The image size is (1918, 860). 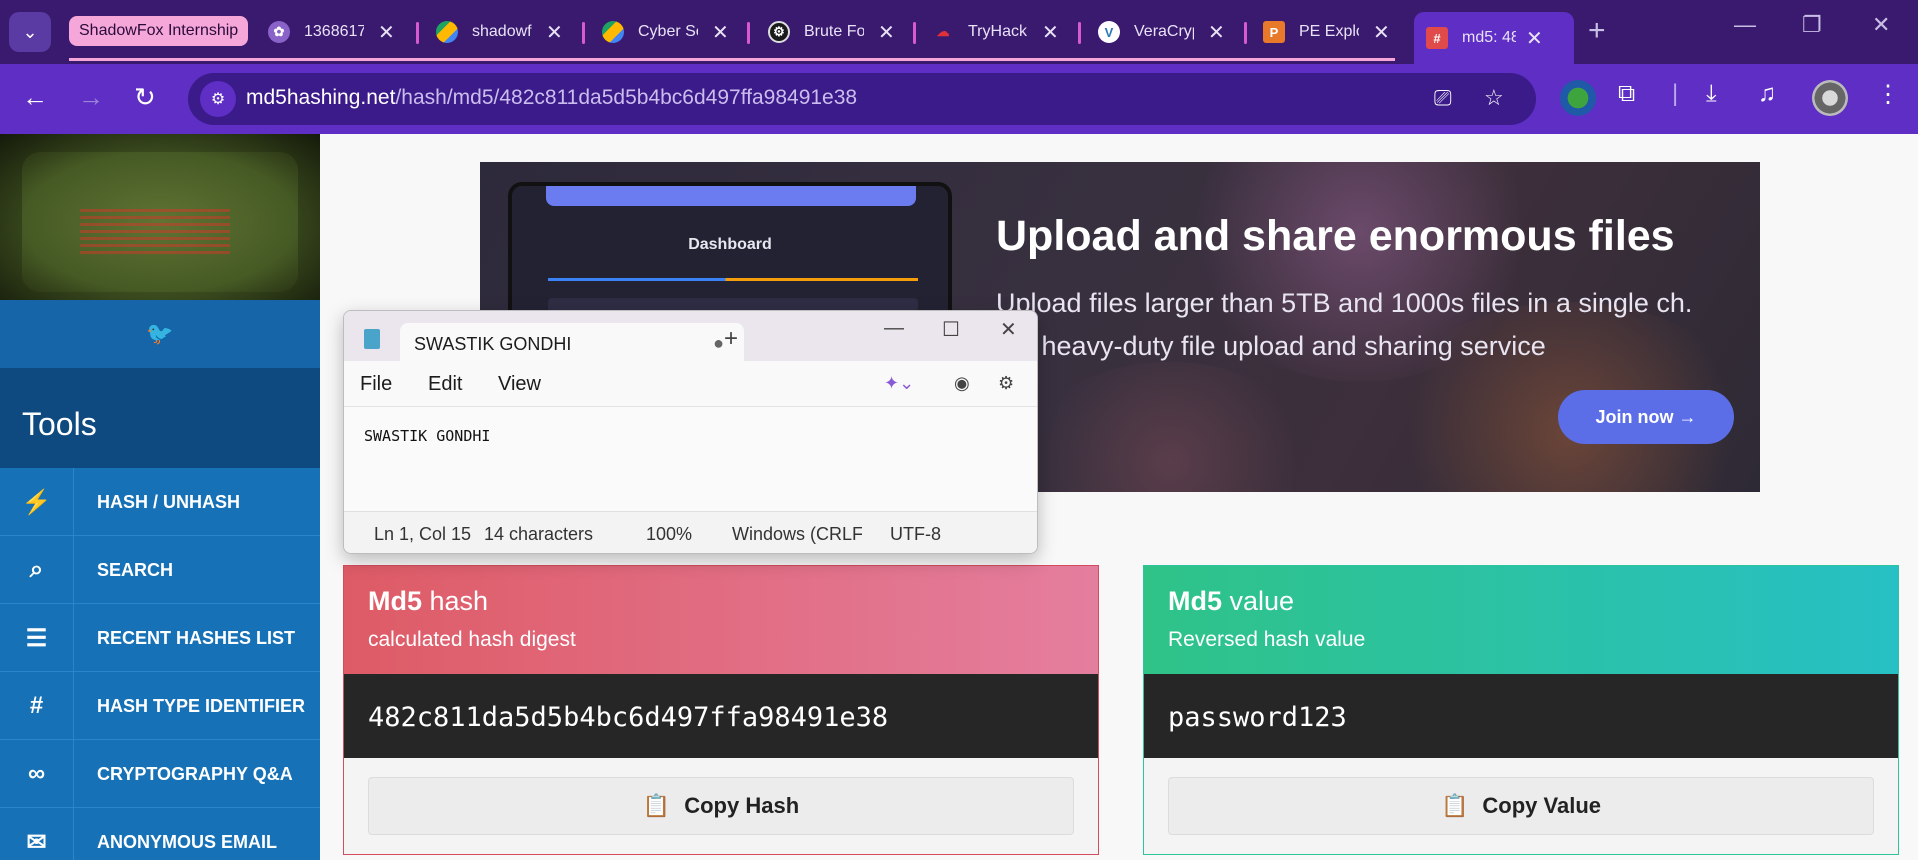 What do you see at coordinates (1881, 25) in the screenshot?
I see `window-close-icon: ✕` at bounding box center [1881, 25].